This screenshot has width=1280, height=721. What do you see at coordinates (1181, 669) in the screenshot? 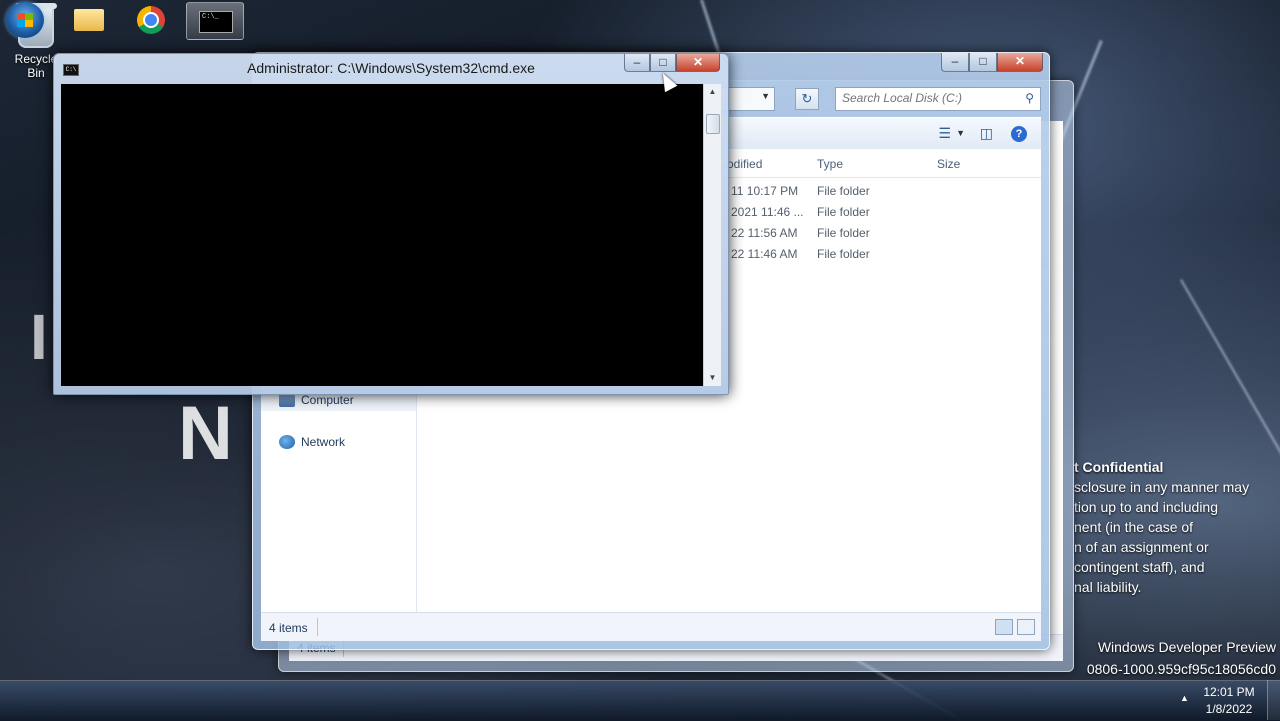
I see `build-line: 0806-1000.959cf95c18056cd0` at bounding box center [1181, 669].